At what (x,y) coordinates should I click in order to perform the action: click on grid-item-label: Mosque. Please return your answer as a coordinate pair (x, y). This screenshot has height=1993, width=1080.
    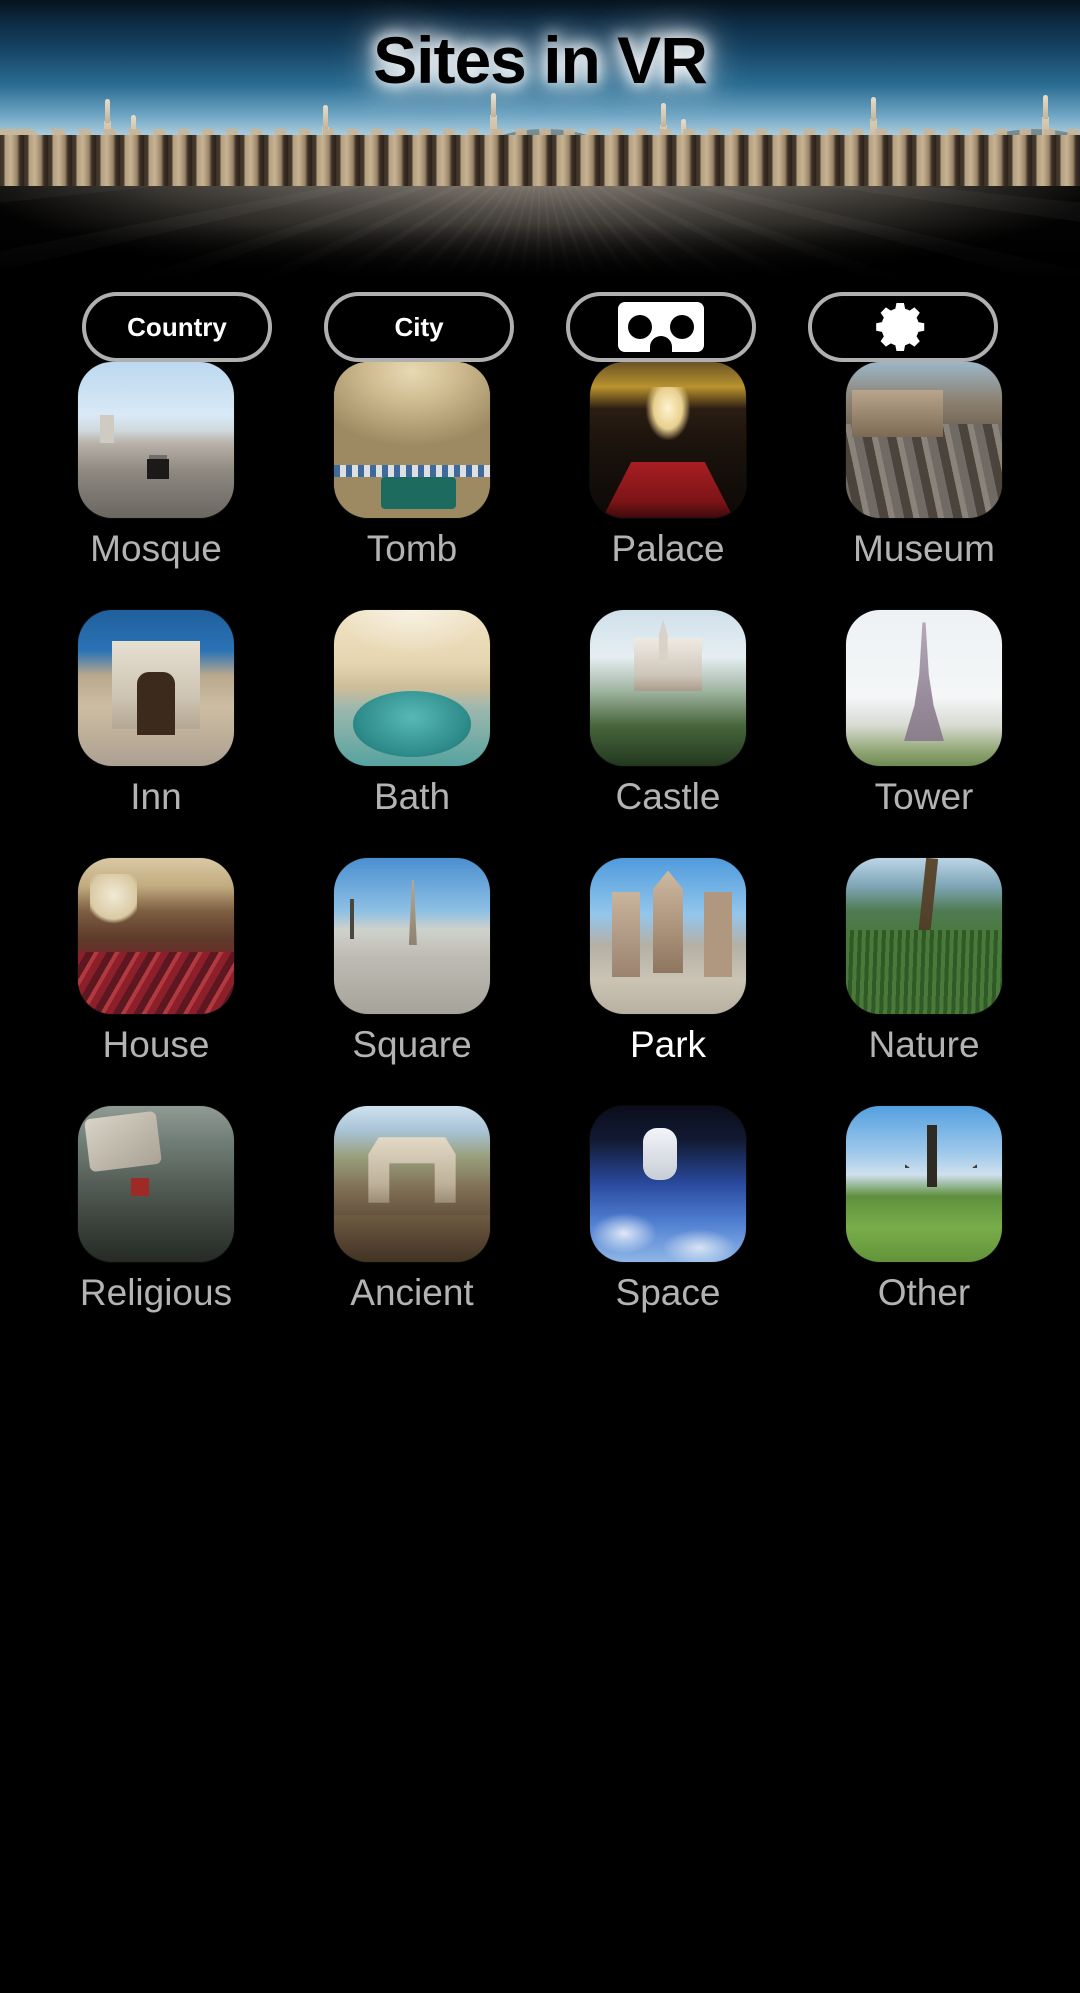
    Looking at the image, I should click on (156, 548).